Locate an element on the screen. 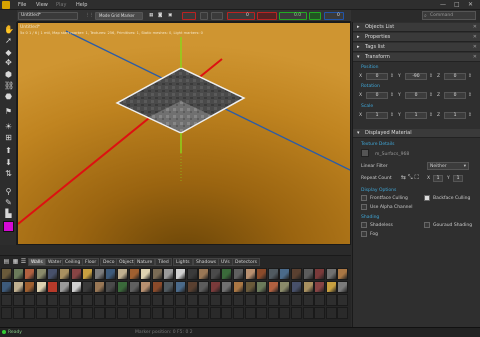 The image size is (480, 337). repeat-y-input: 1 is located at coordinates (458, 178).